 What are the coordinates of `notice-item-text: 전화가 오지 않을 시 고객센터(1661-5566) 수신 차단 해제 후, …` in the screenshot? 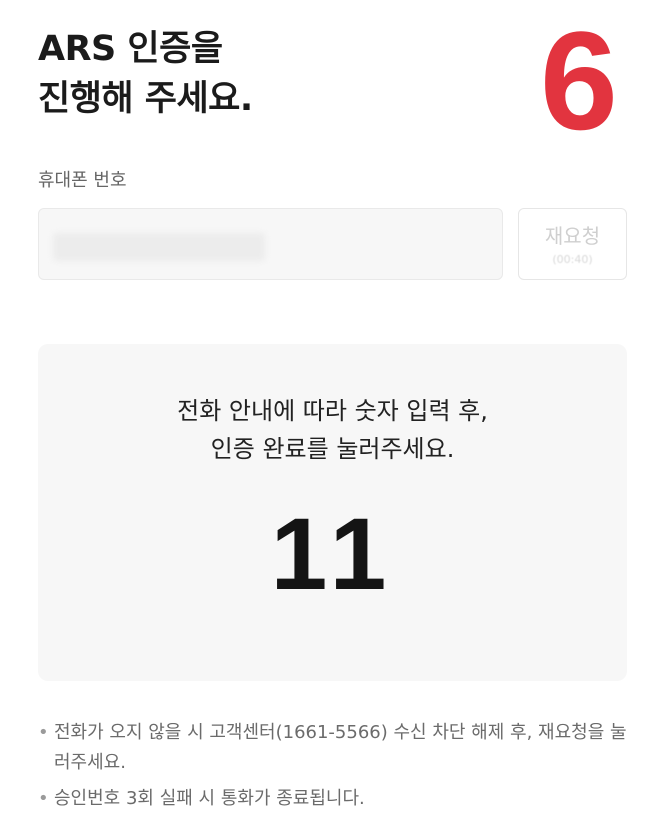 It's located at (340, 747).